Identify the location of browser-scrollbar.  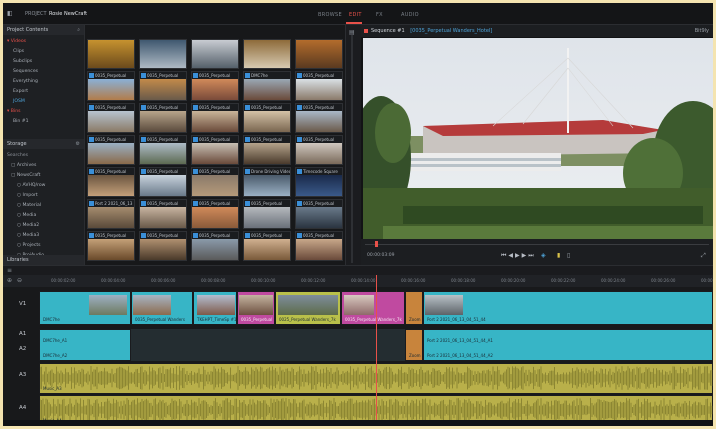
(352, 149).